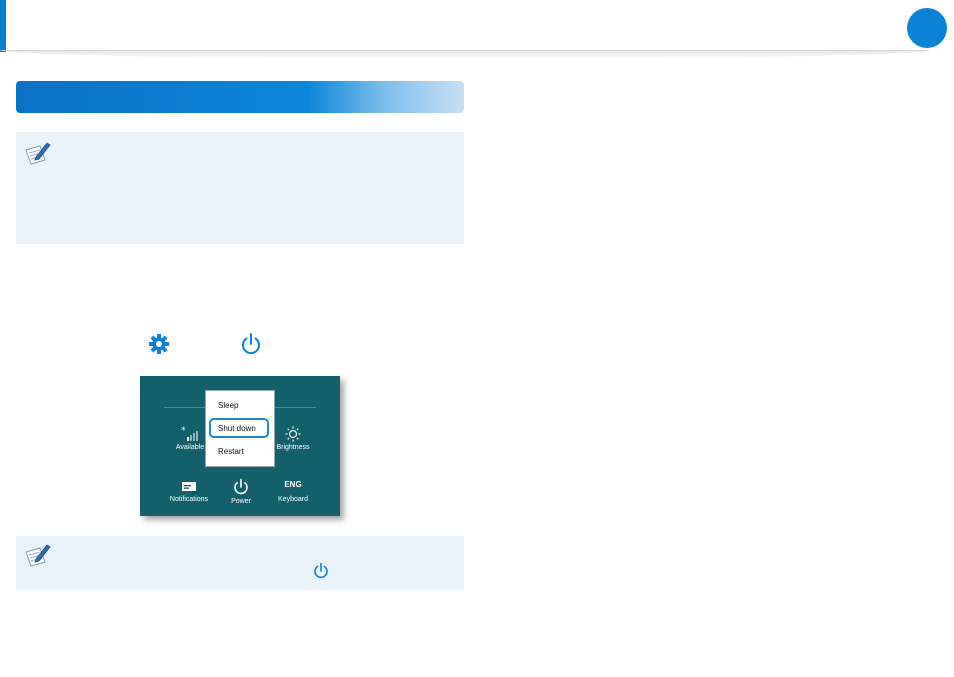 The height and width of the screenshot is (677, 954). What do you see at coordinates (240, 563) in the screenshot?
I see `note-box-bottom` at bounding box center [240, 563].